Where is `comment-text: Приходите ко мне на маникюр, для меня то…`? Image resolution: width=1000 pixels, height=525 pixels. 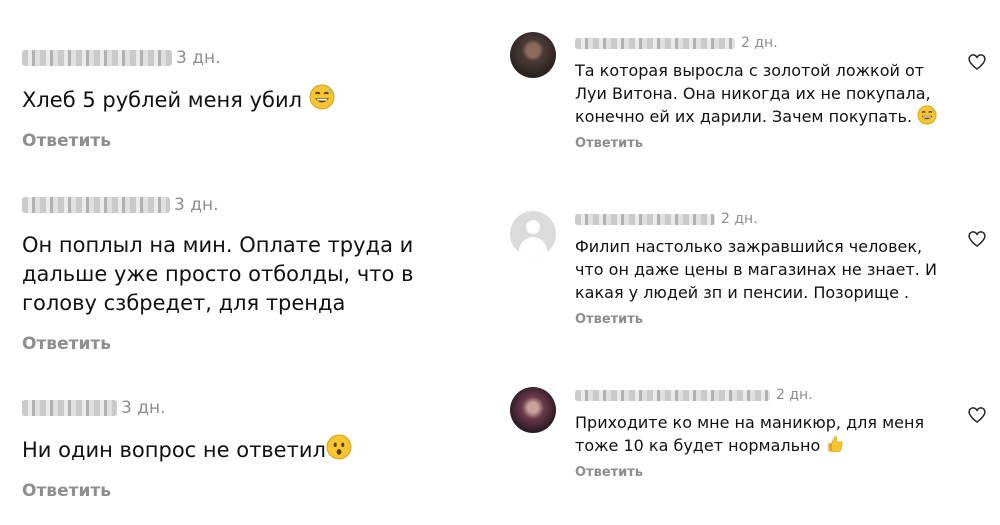 comment-text: Приходите ко мне на маникюр, для меня то… is located at coordinates (765, 434).